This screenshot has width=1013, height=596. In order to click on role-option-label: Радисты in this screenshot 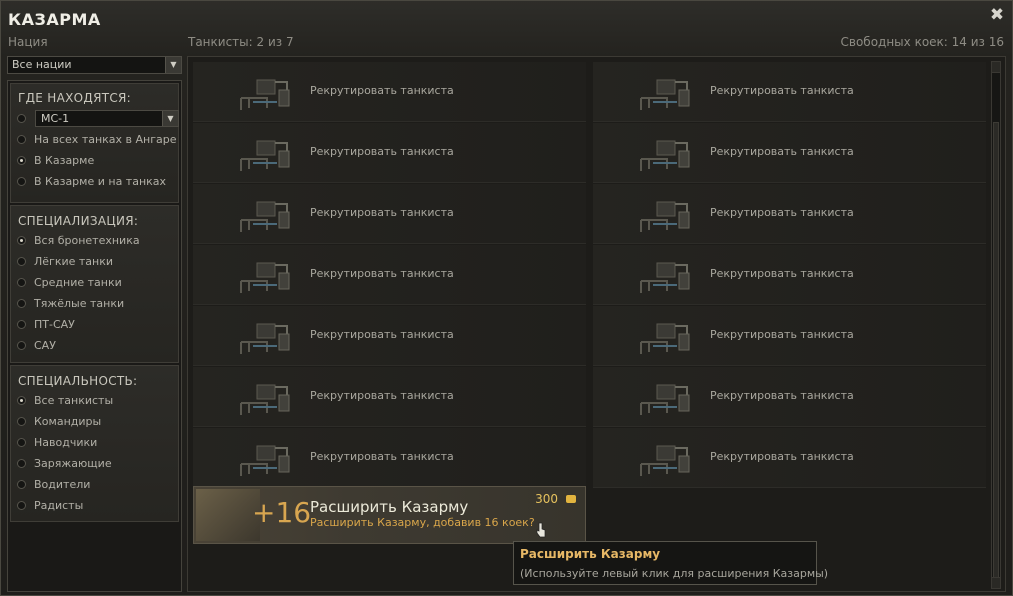, I will do `click(59, 505)`.